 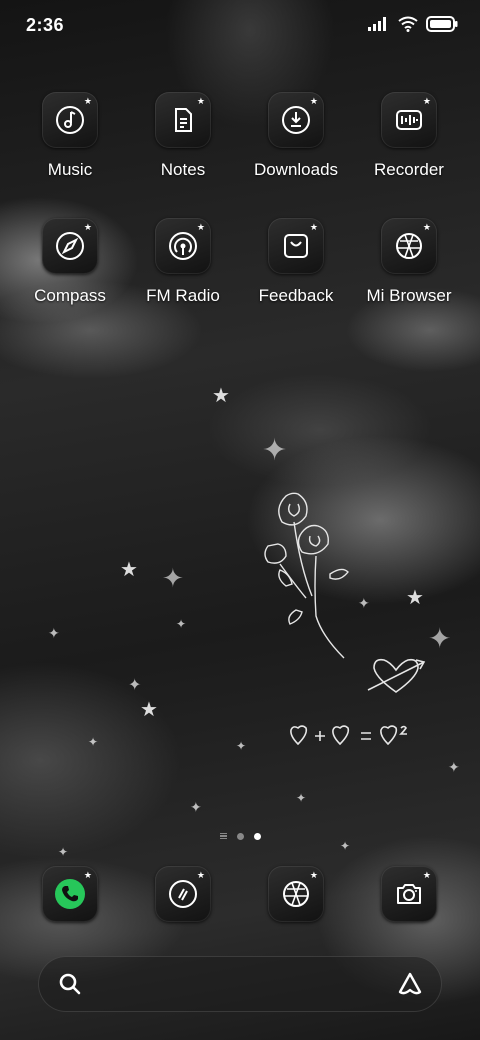 I want to click on phone-app-icon: ★, so click(x=70, y=894).